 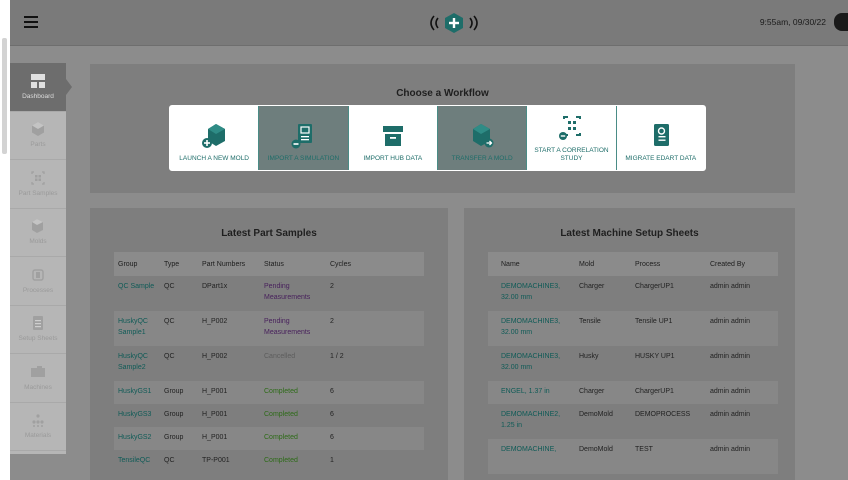 What do you see at coordinates (38, 275) in the screenshot?
I see `processes-icon` at bounding box center [38, 275].